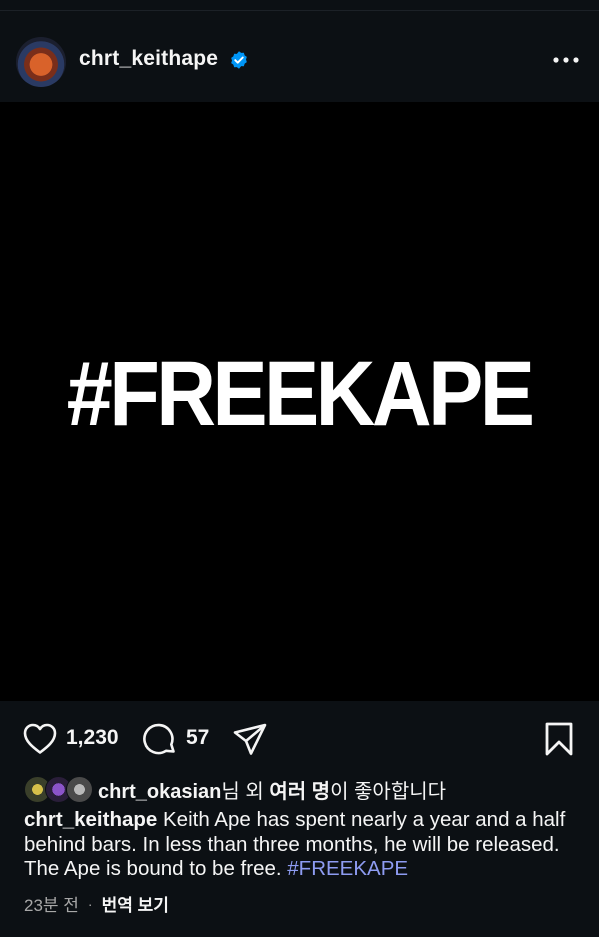 The height and width of the screenshot is (937, 599). Describe the element at coordinates (59, 789) in the screenshot. I see `liker-avatars` at that location.